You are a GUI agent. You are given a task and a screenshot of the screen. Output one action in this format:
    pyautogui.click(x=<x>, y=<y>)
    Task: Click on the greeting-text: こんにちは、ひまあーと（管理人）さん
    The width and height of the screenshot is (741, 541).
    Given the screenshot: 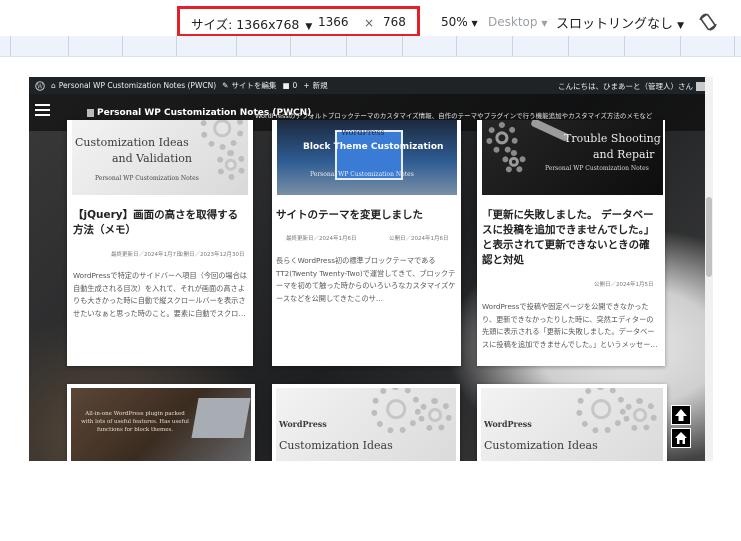 What is the action you would take?
    pyautogui.click(x=625, y=86)
    